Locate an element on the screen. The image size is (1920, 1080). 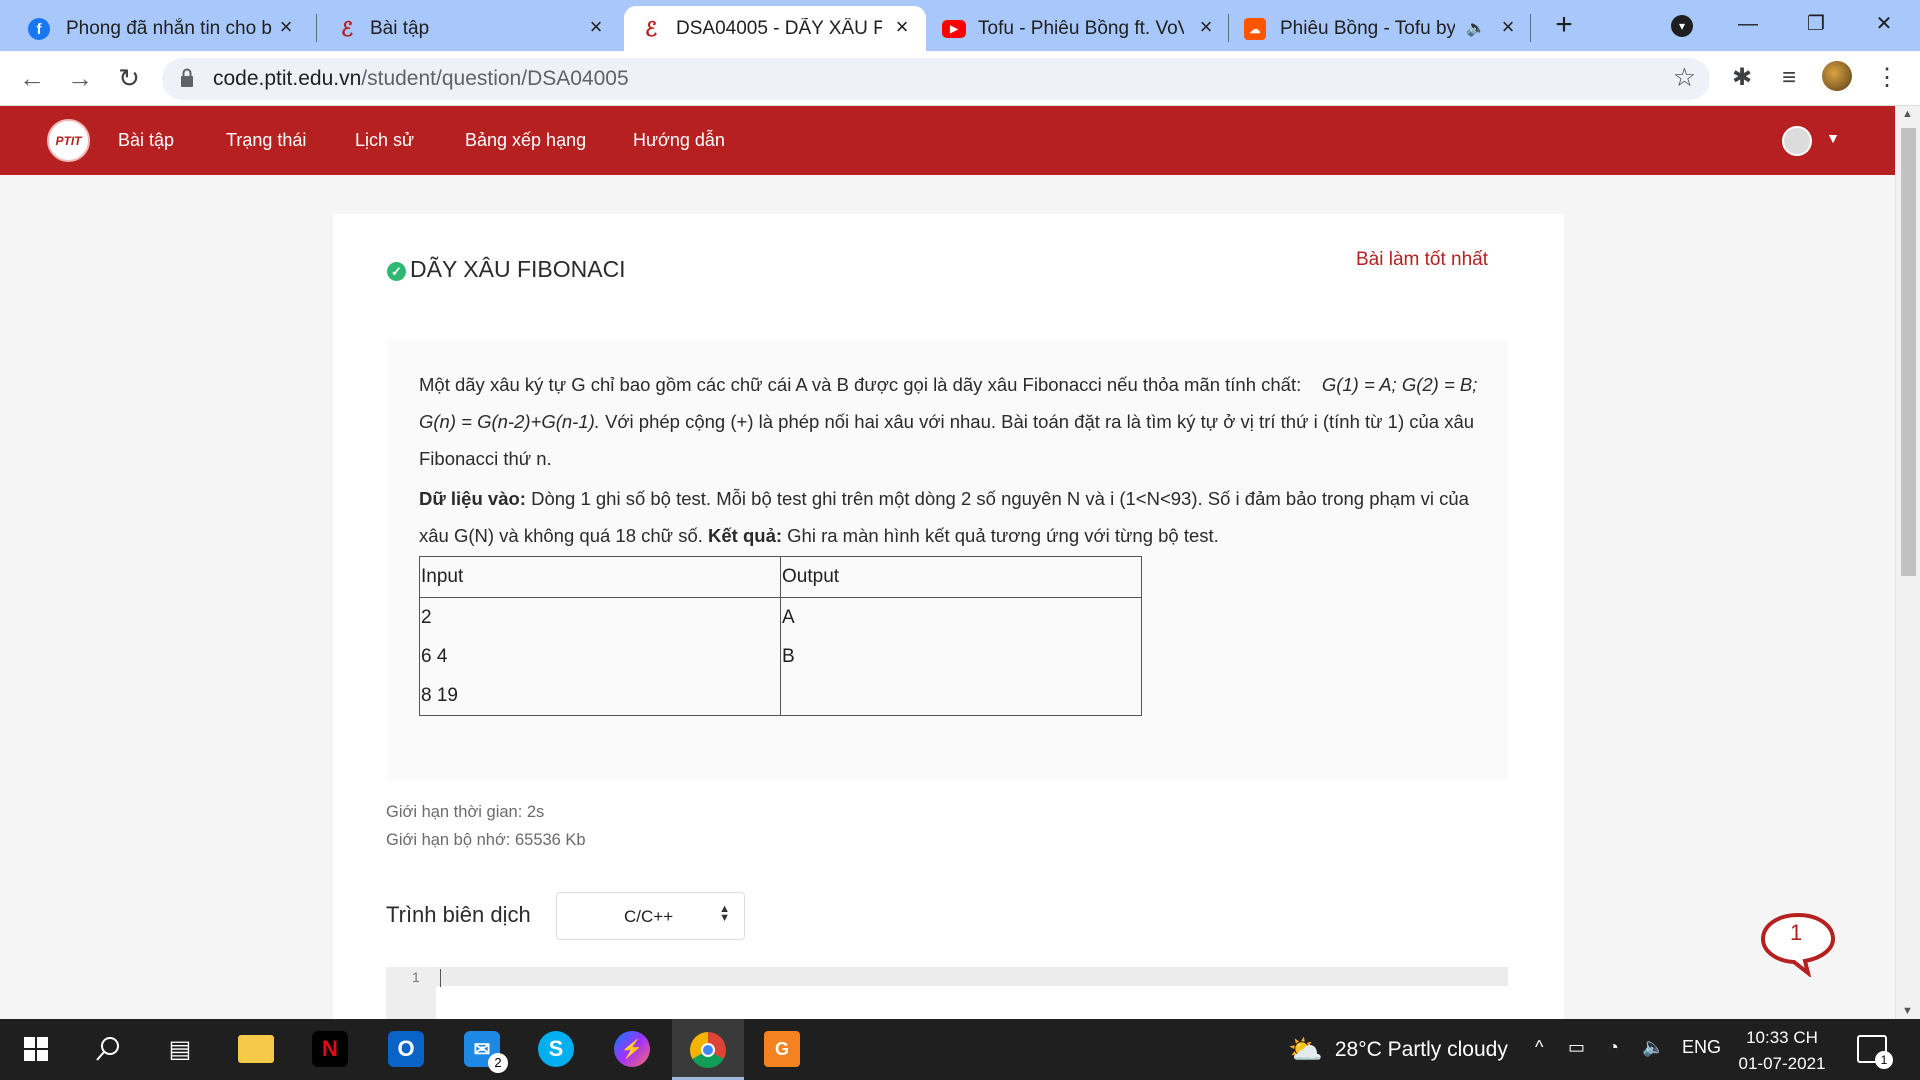
new-tab-button: + is located at coordinates (1564, 26).